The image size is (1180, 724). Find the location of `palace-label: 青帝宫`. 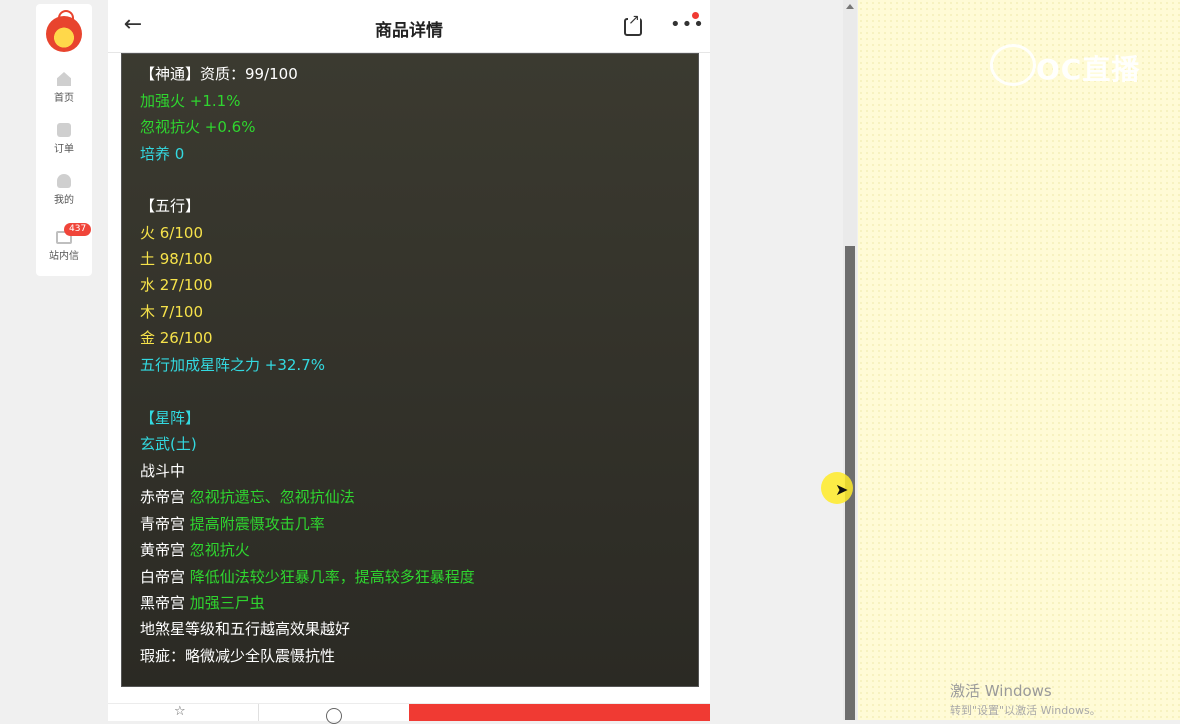

palace-label: 青帝宫 is located at coordinates (163, 524).